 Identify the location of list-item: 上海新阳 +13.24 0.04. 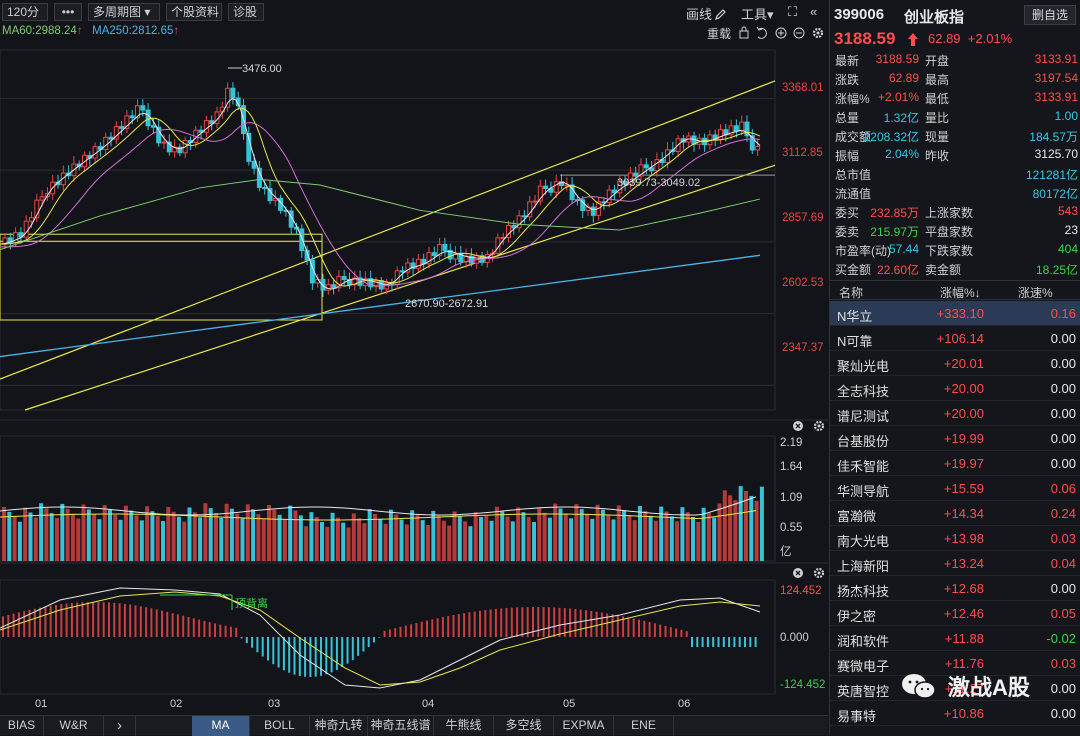
(955, 563).